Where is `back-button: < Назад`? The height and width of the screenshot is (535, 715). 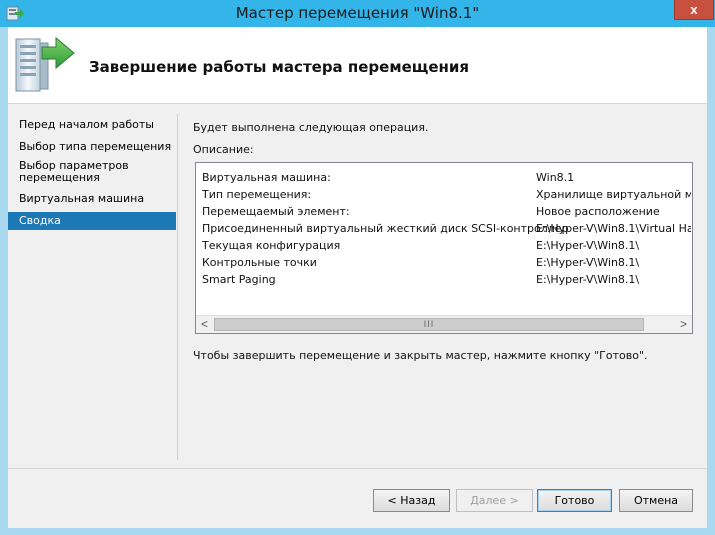 back-button: < Назад is located at coordinates (411, 500).